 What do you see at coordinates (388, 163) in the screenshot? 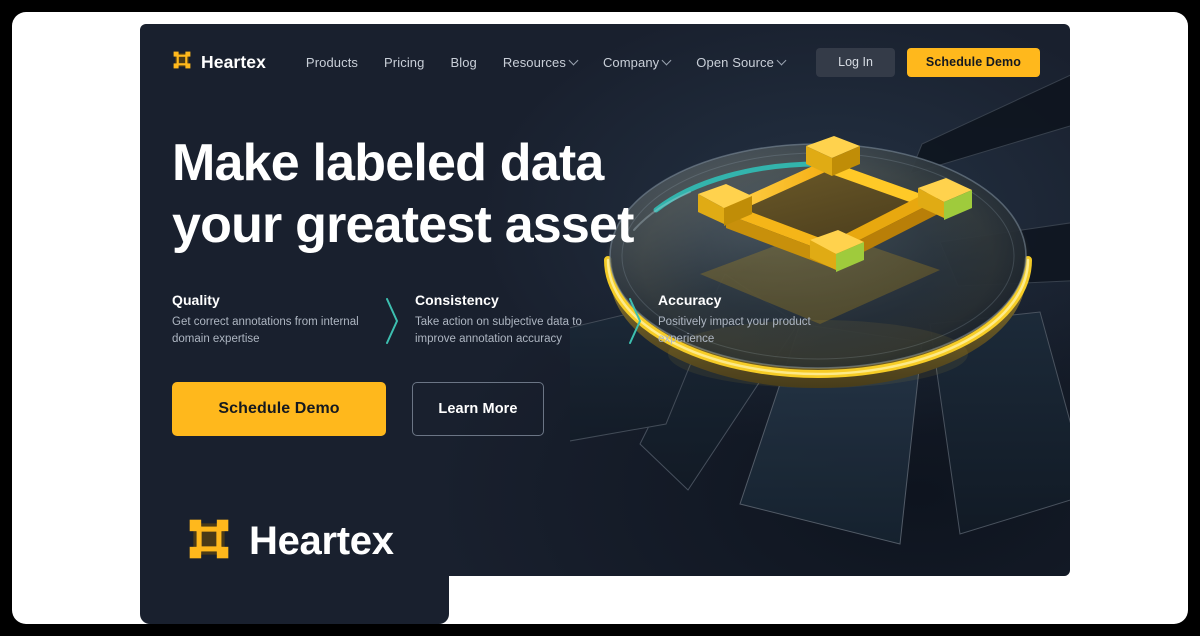
I see `headline-line-1: Make labeled data` at bounding box center [388, 163].